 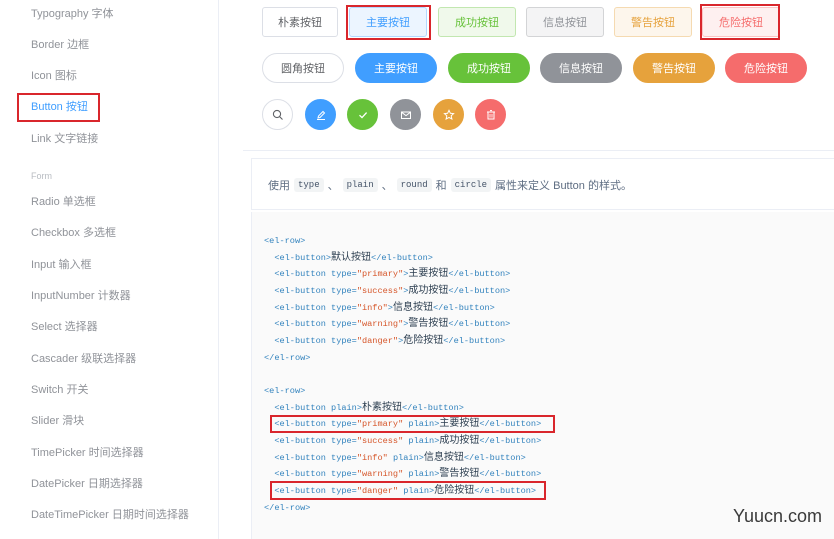 I want to click on sidebar-group-form: Form, so click(x=41, y=176).